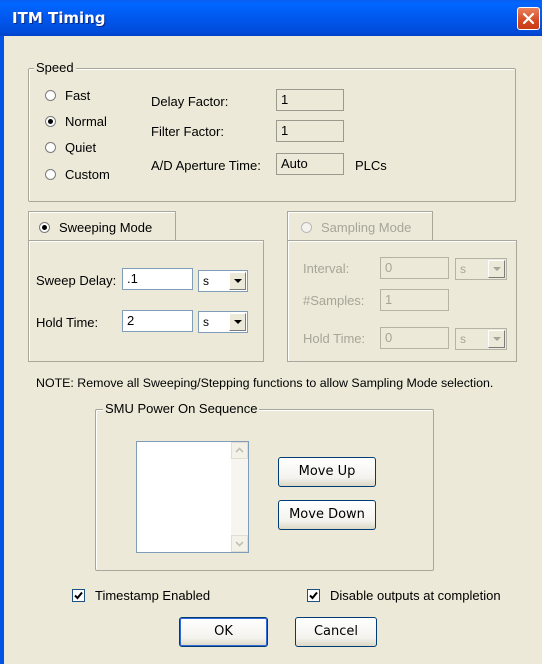  What do you see at coordinates (44, 227) in the screenshot?
I see `sweeping-mode-radio` at bounding box center [44, 227].